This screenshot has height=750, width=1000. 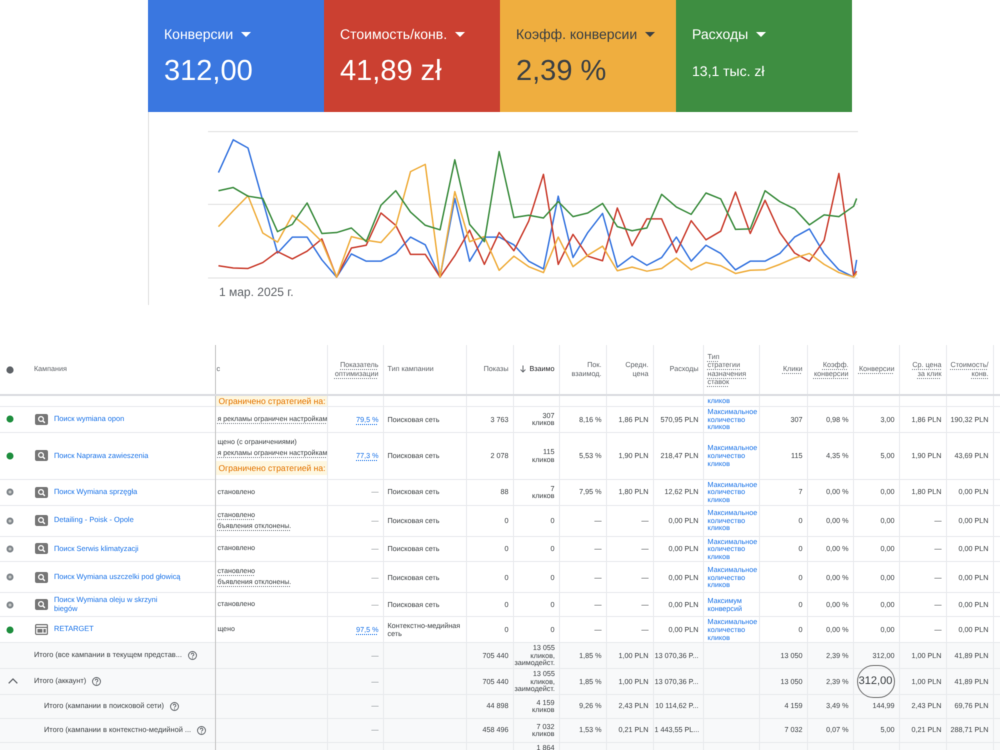 What do you see at coordinates (394, 34) in the screenshot?
I see `metric-label: Стоимость/конв.` at bounding box center [394, 34].